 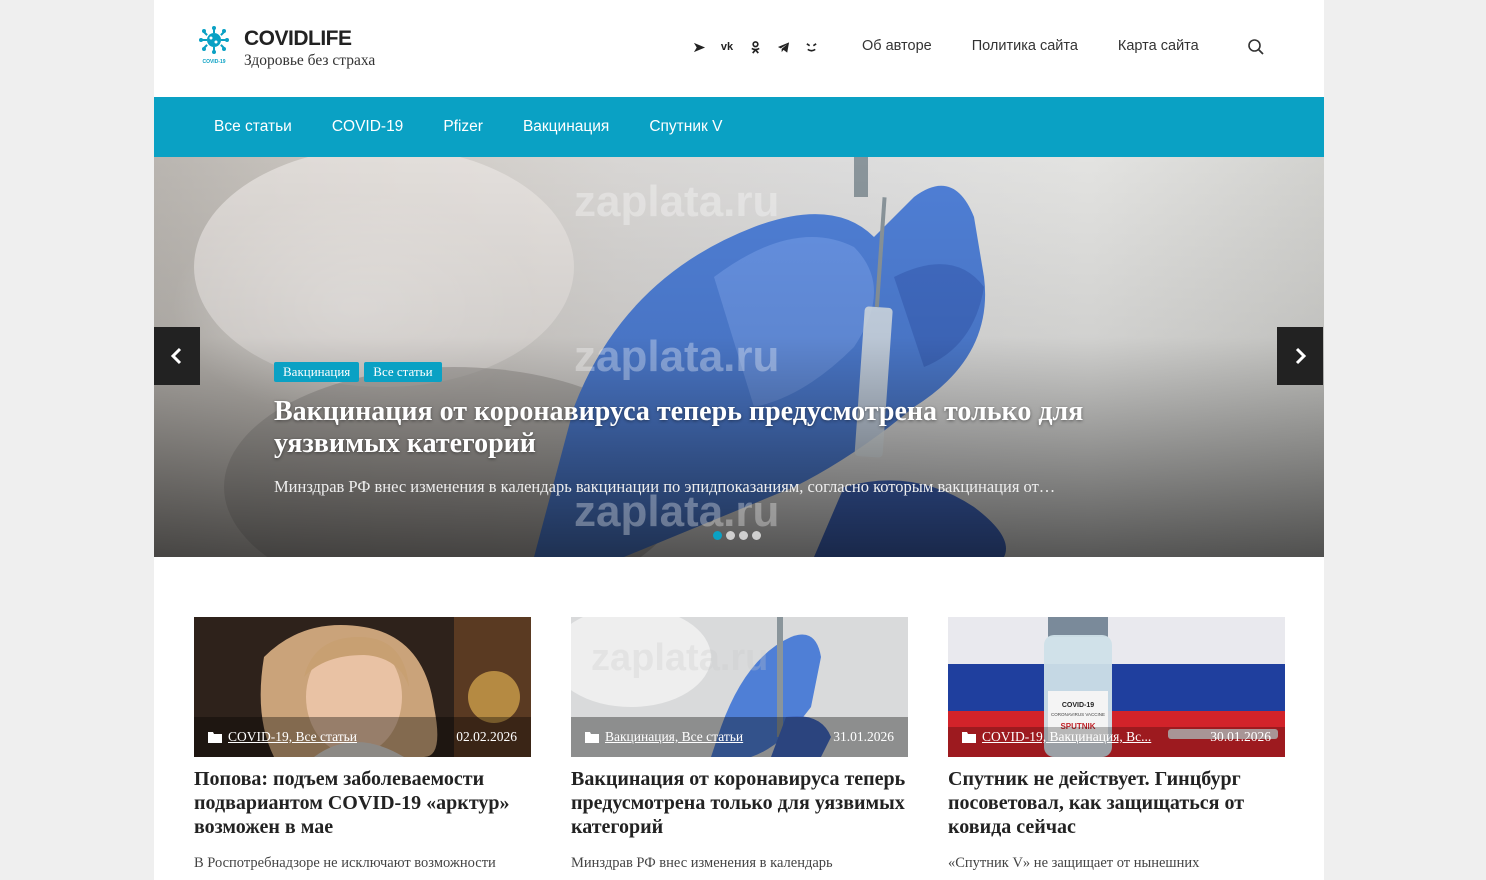 What do you see at coordinates (1158, 46) in the screenshot?
I see `top-link-sitemap: Карта сайта` at bounding box center [1158, 46].